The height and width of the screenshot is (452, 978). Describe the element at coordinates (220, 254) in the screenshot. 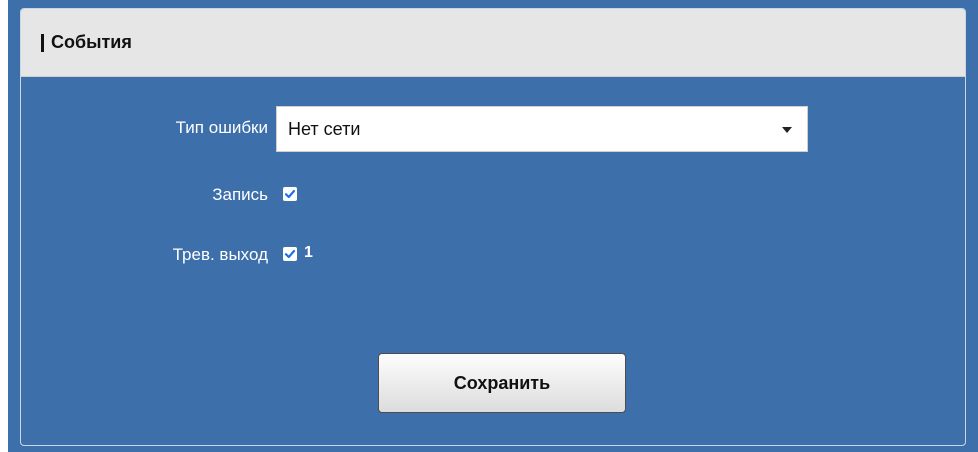

I see `alarm-output-label: Трев. выход` at that location.